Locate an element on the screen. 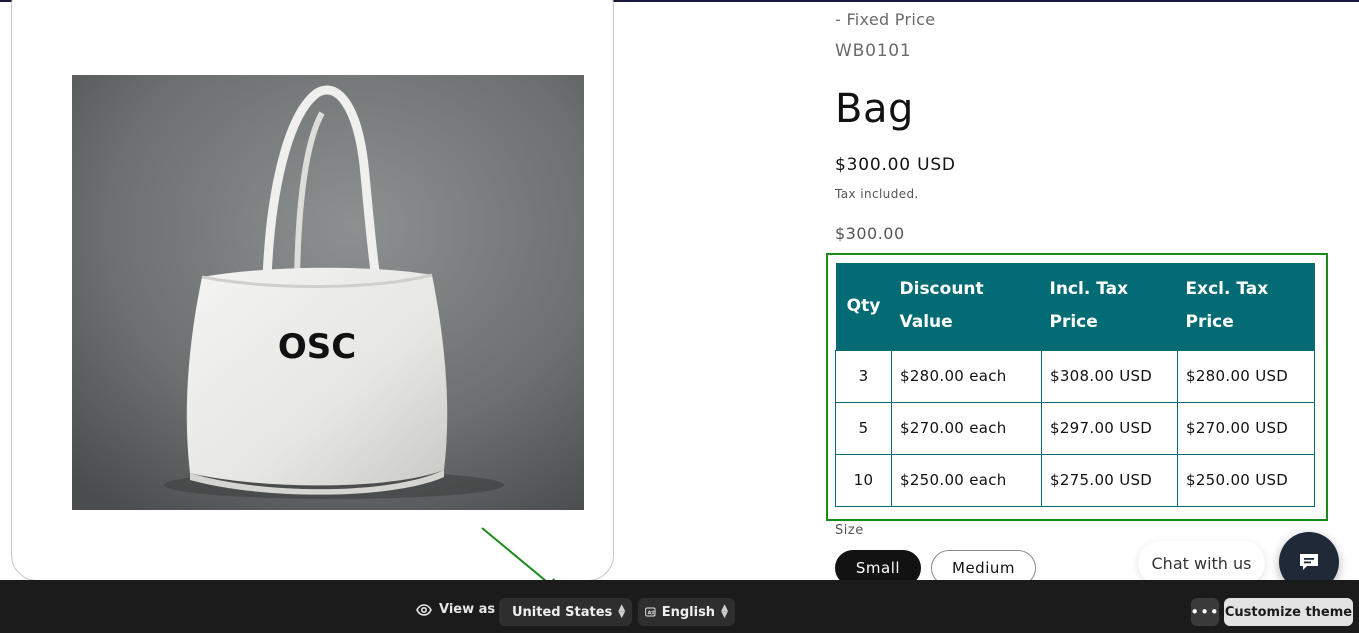  view-as-group: View as is located at coordinates (455, 609).